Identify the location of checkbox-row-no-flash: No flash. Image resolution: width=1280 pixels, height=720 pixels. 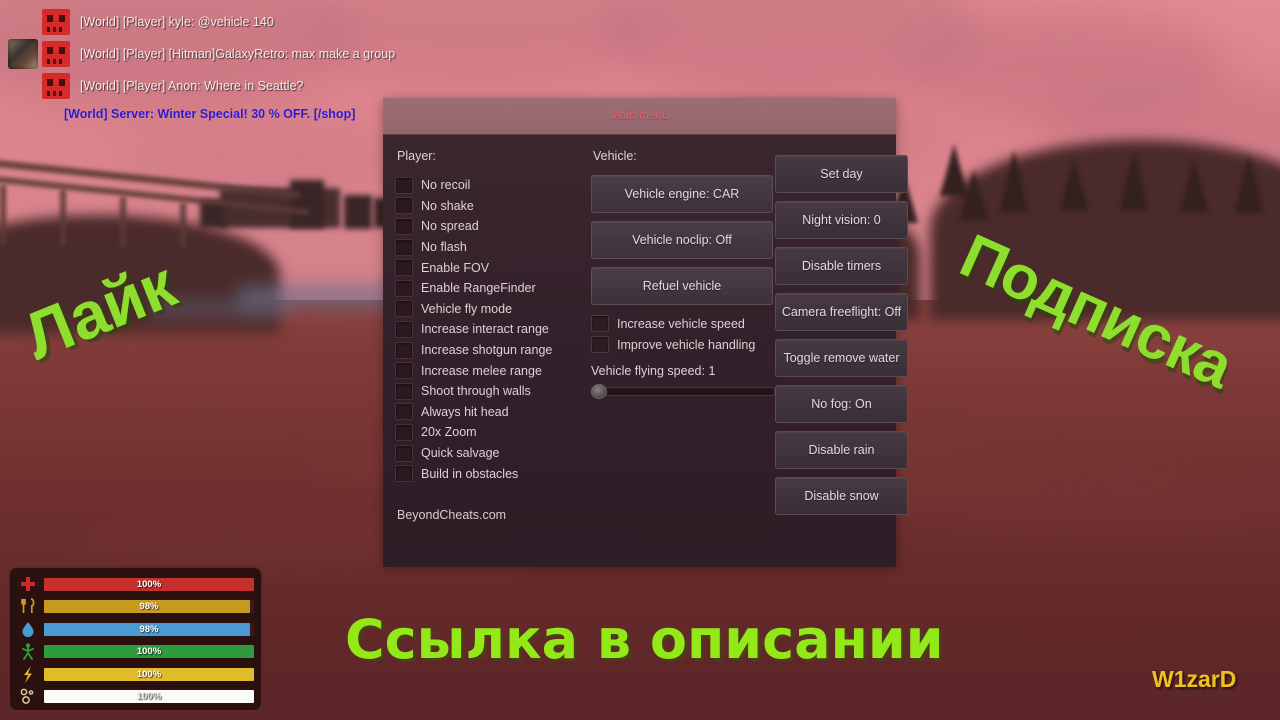
(490, 247).